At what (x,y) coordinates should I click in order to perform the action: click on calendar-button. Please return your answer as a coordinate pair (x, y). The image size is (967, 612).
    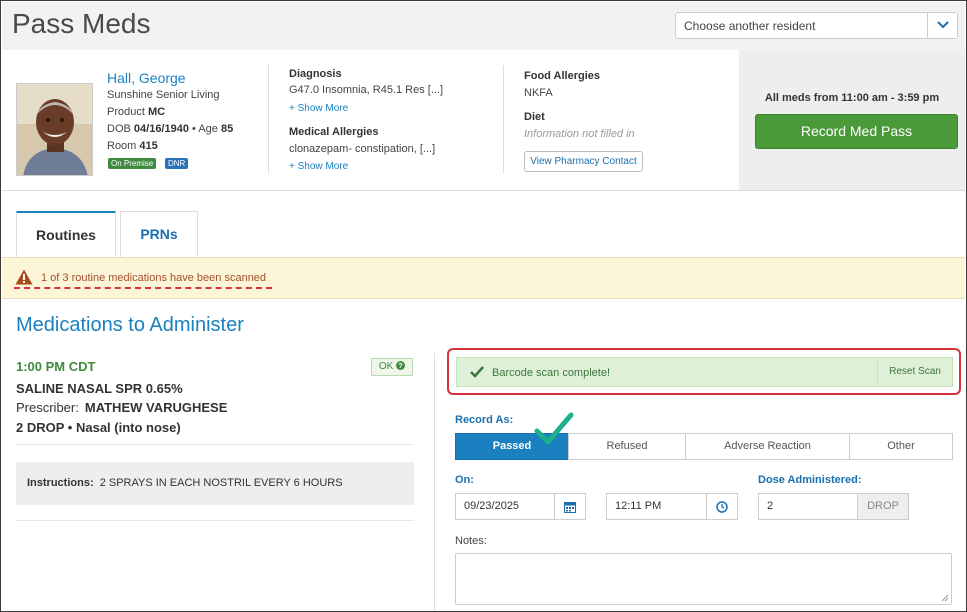
    Looking at the image, I should click on (570, 506).